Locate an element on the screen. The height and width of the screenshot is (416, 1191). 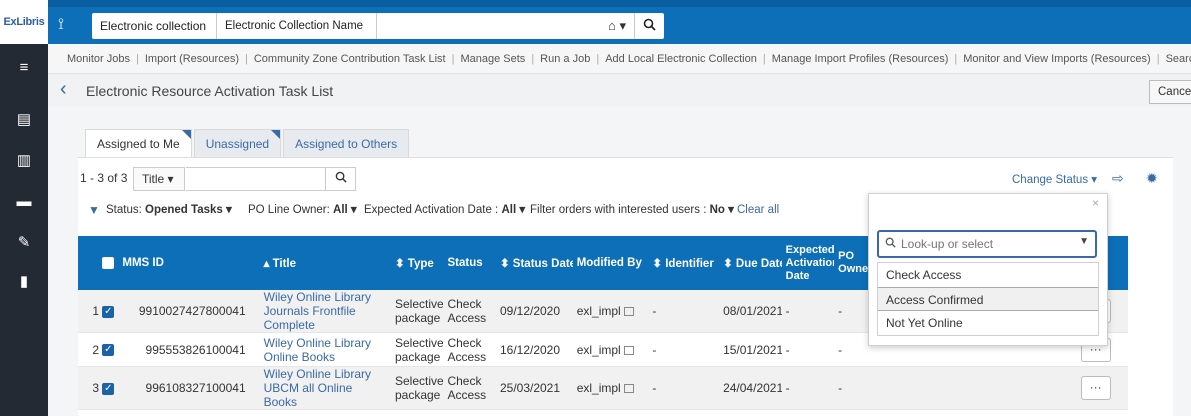
status-date-cell: 09/12/2020 is located at coordinates (534, 311).